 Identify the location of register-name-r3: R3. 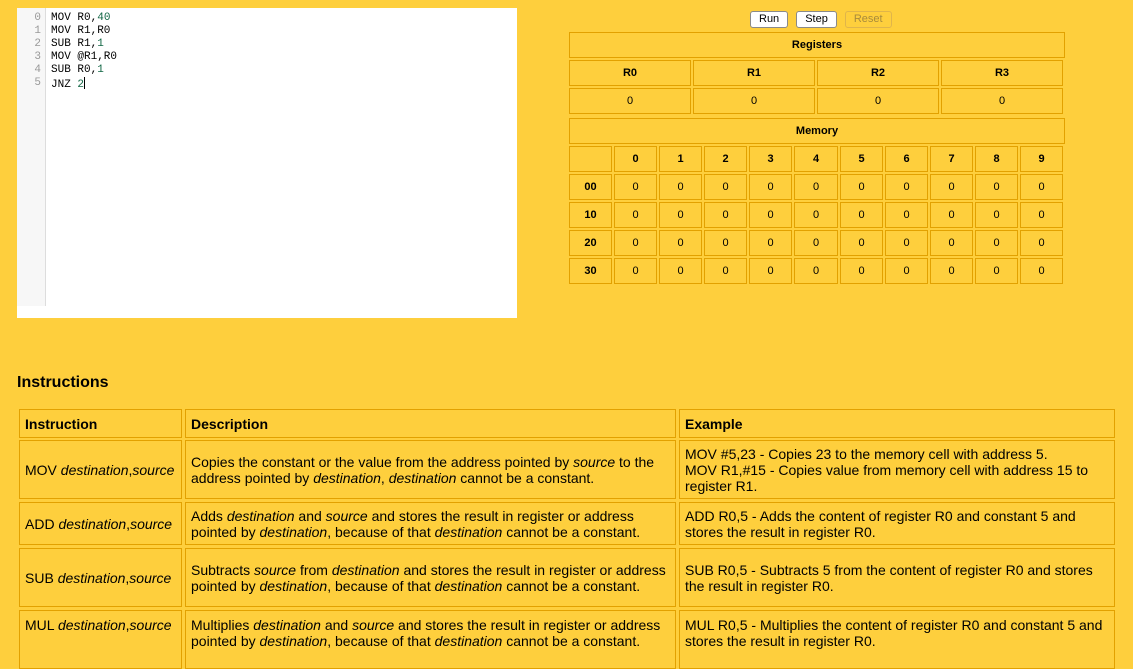
(1002, 73).